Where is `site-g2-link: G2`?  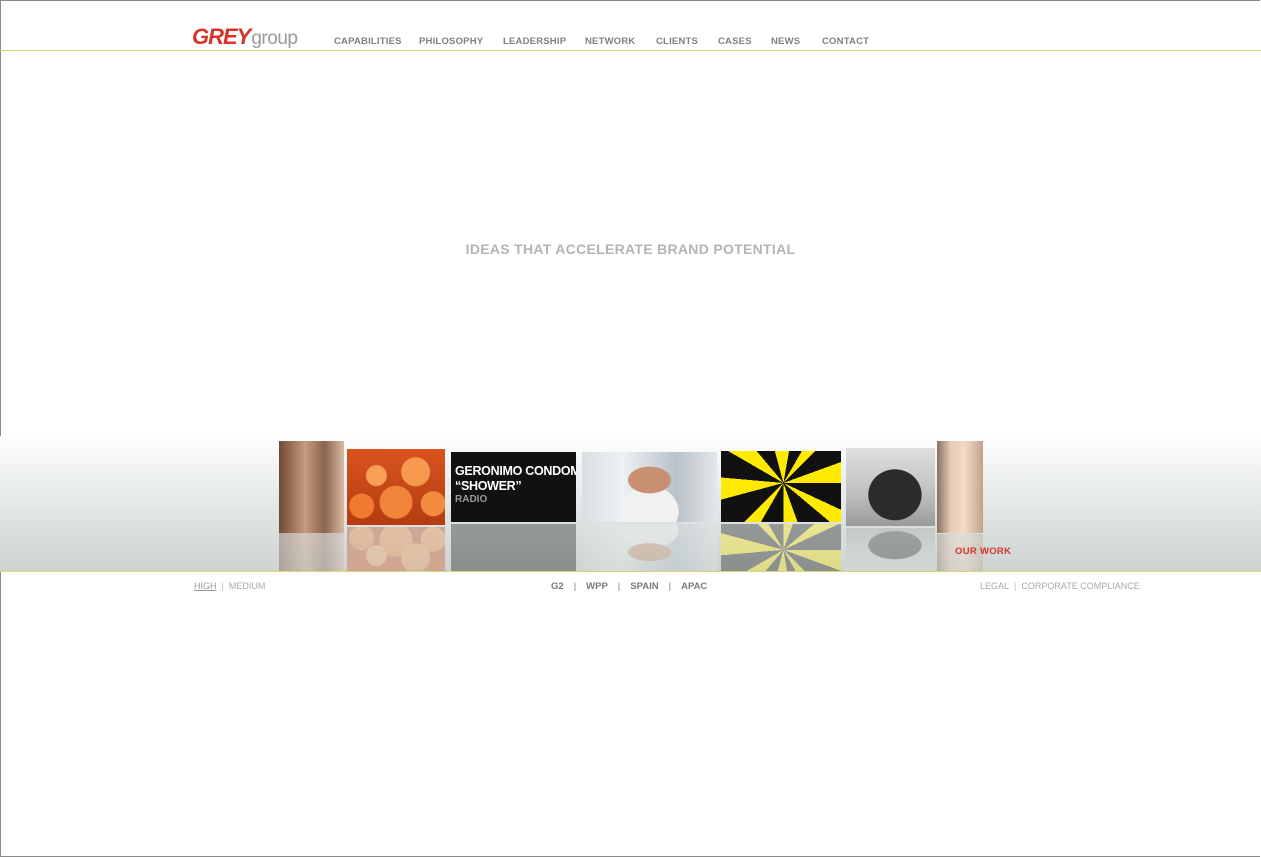 site-g2-link: G2 is located at coordinates (557, 586).